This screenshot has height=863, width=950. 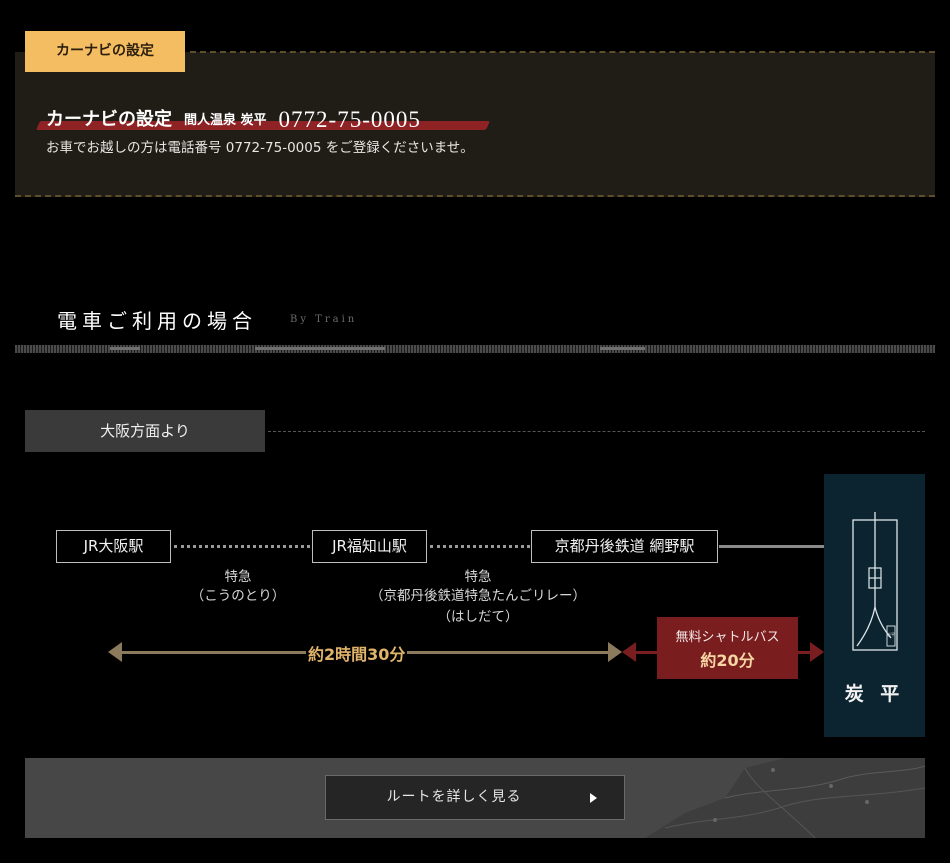 What do you see at coordinates (113, 546) in the screenshot?
I see `station-osaka: JR大阪駅` at bounding box center [113, 546].